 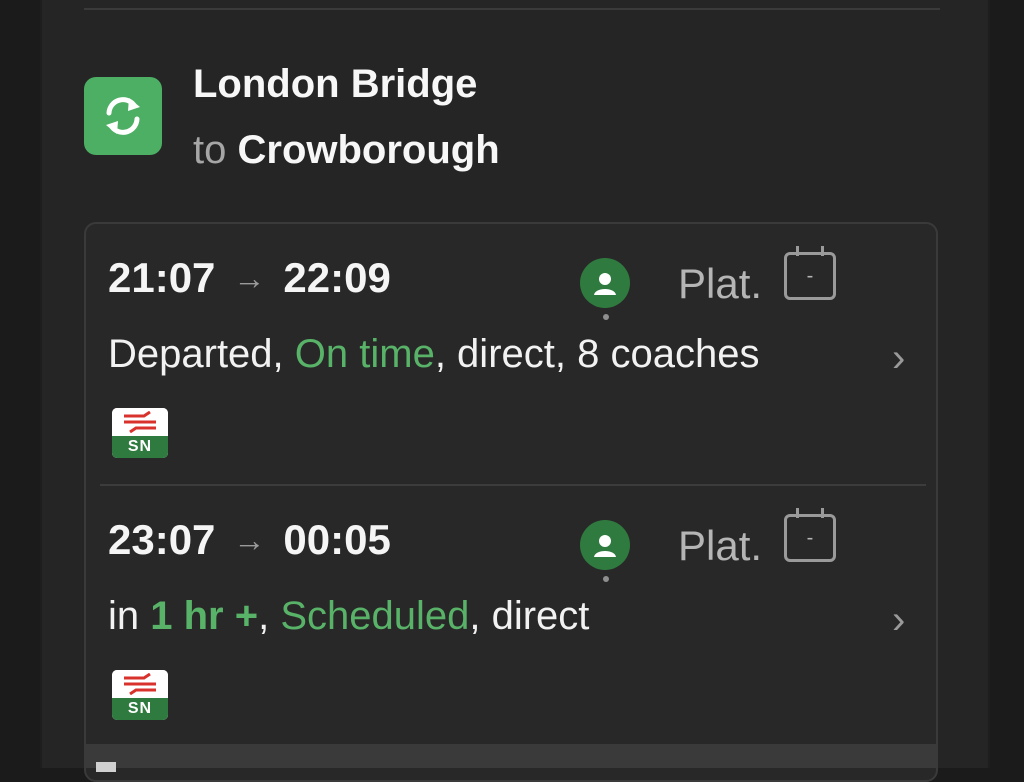 I want to click on status-suffix: , direct, so click(x=529, y=616).